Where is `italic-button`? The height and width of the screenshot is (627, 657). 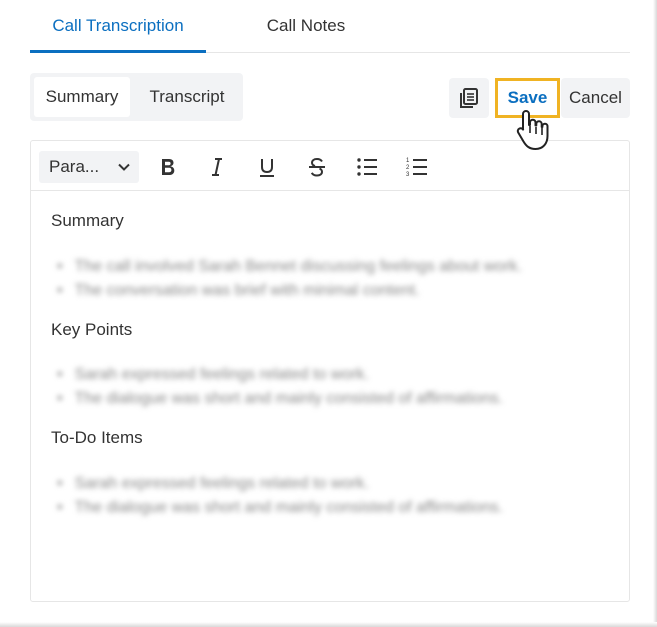 italic-button is located at coordinates (217, 167).